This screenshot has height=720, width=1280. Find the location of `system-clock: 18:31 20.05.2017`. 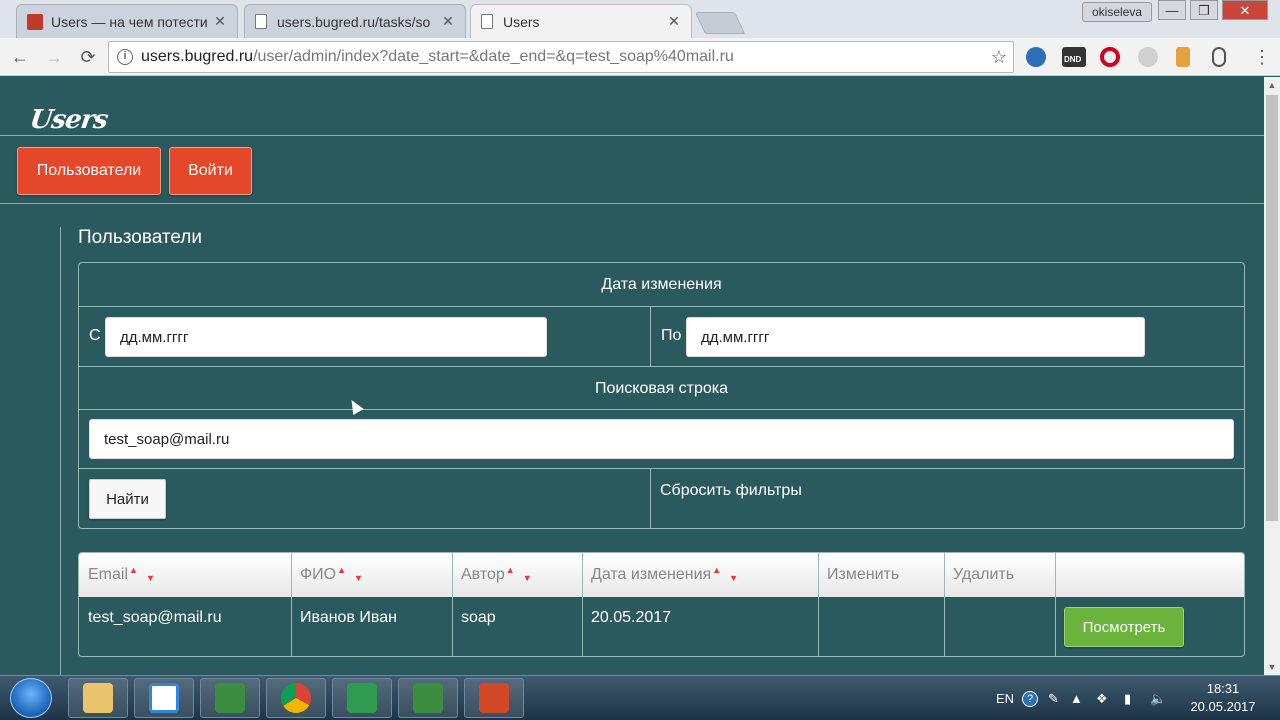

system-clock: 18:31 20.05.2017 is located at coordinates (1223, 698).